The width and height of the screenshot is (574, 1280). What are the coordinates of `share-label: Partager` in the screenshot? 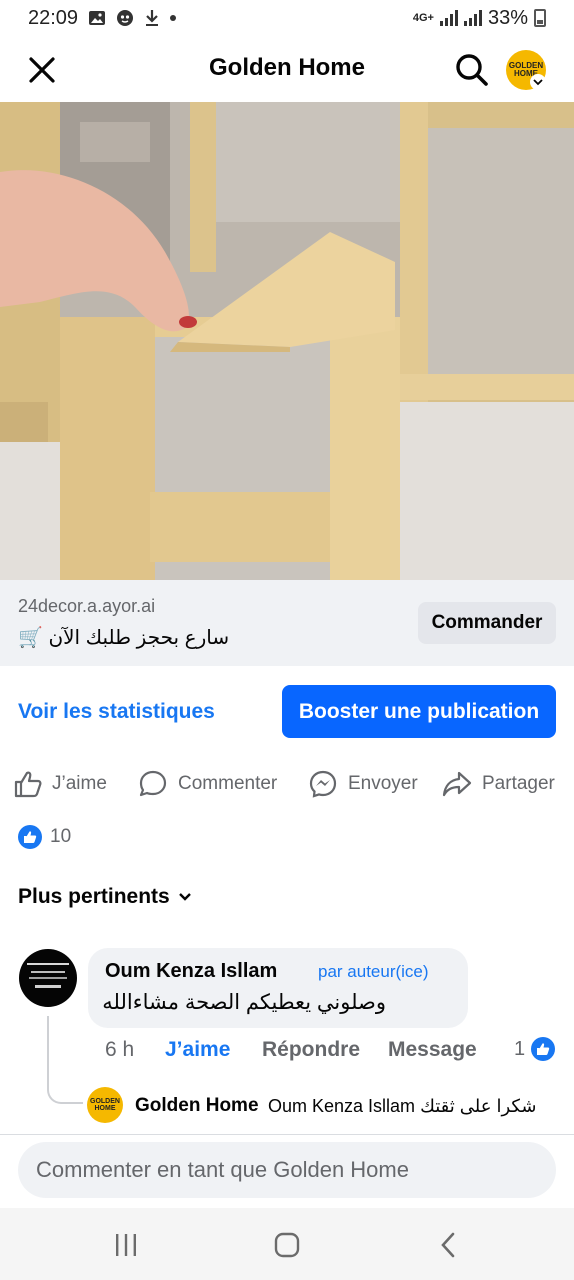 It's located at (518, 783).